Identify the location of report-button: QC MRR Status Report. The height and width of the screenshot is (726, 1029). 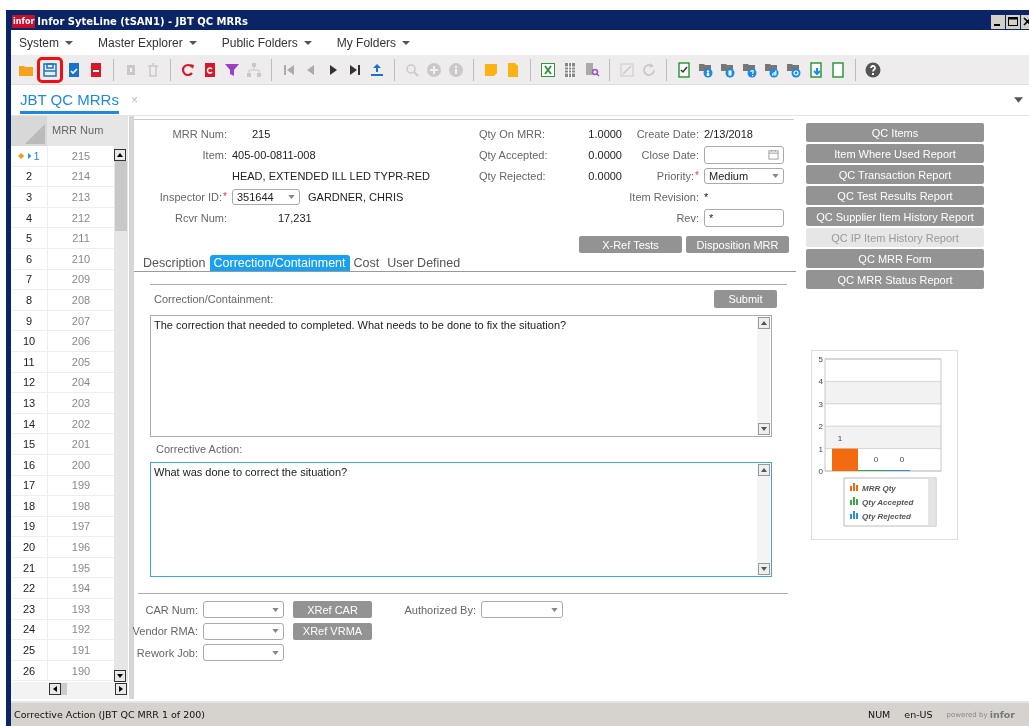
(895, 279).